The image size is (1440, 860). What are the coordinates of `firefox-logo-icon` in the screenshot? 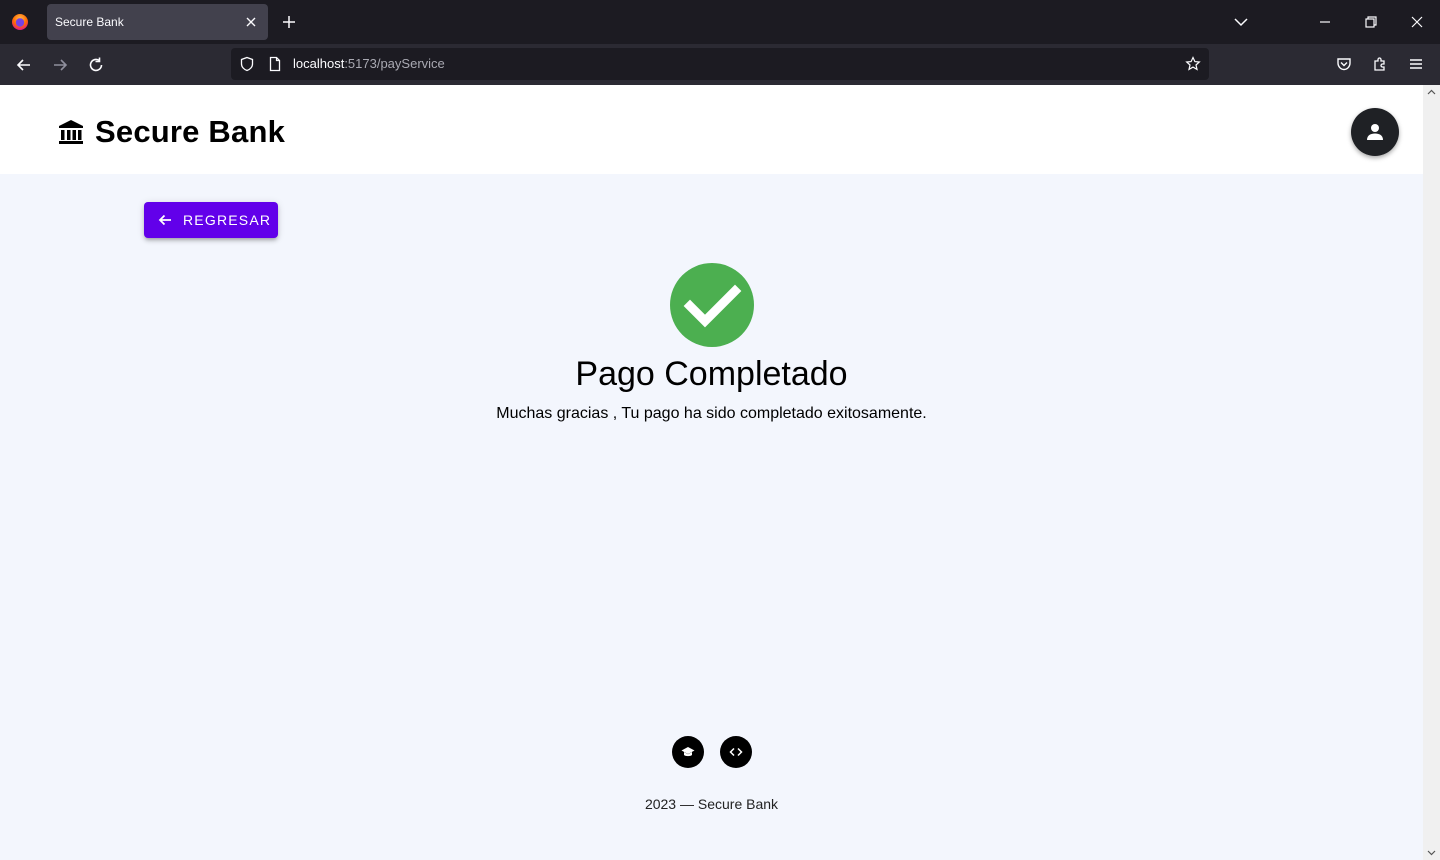 It's located at (20, 22).